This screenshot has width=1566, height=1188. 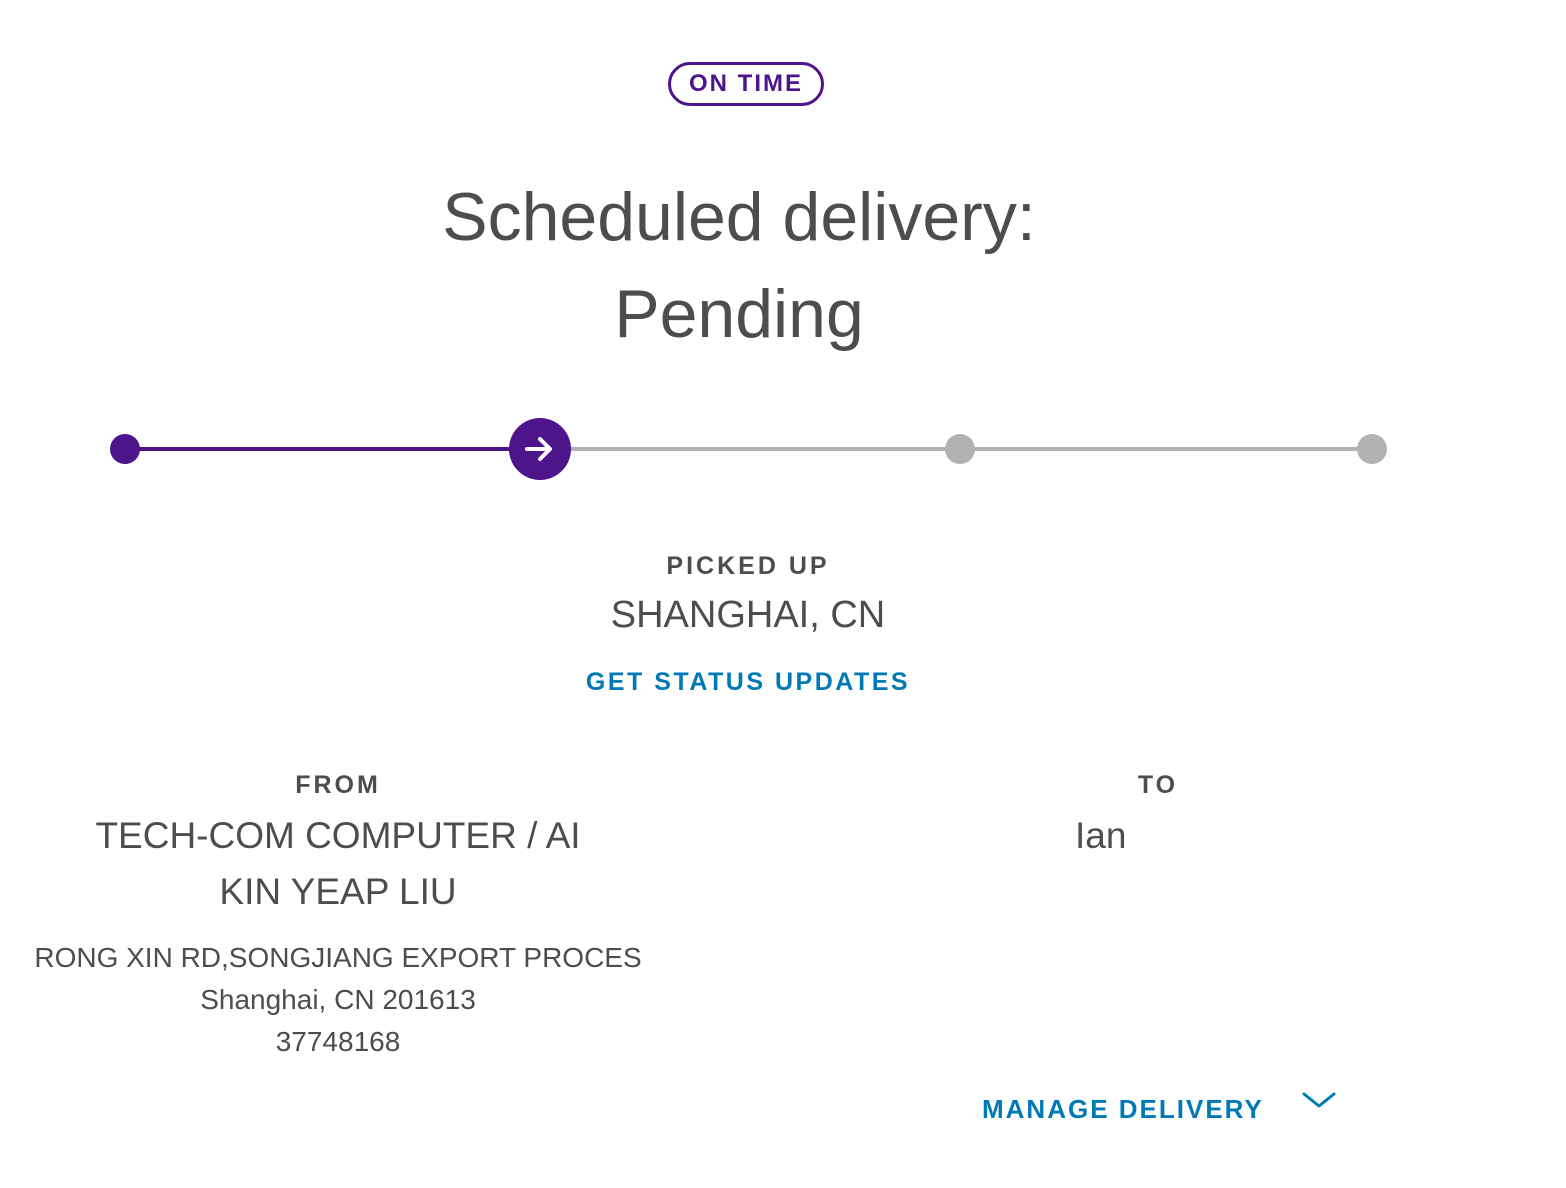 I want to click on from-contact: KIN YEAP LIU, so click(x=338, y=891).